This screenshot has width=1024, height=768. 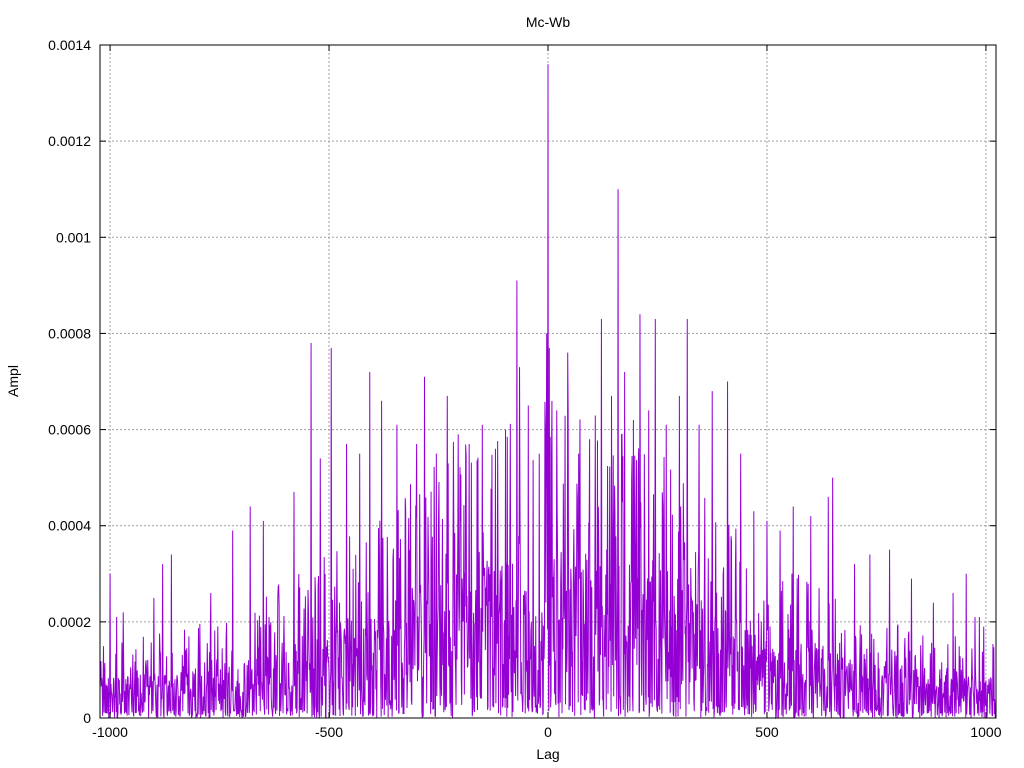 I want to click on chart-title: Mc-Wb, so click(x=548, y=22).